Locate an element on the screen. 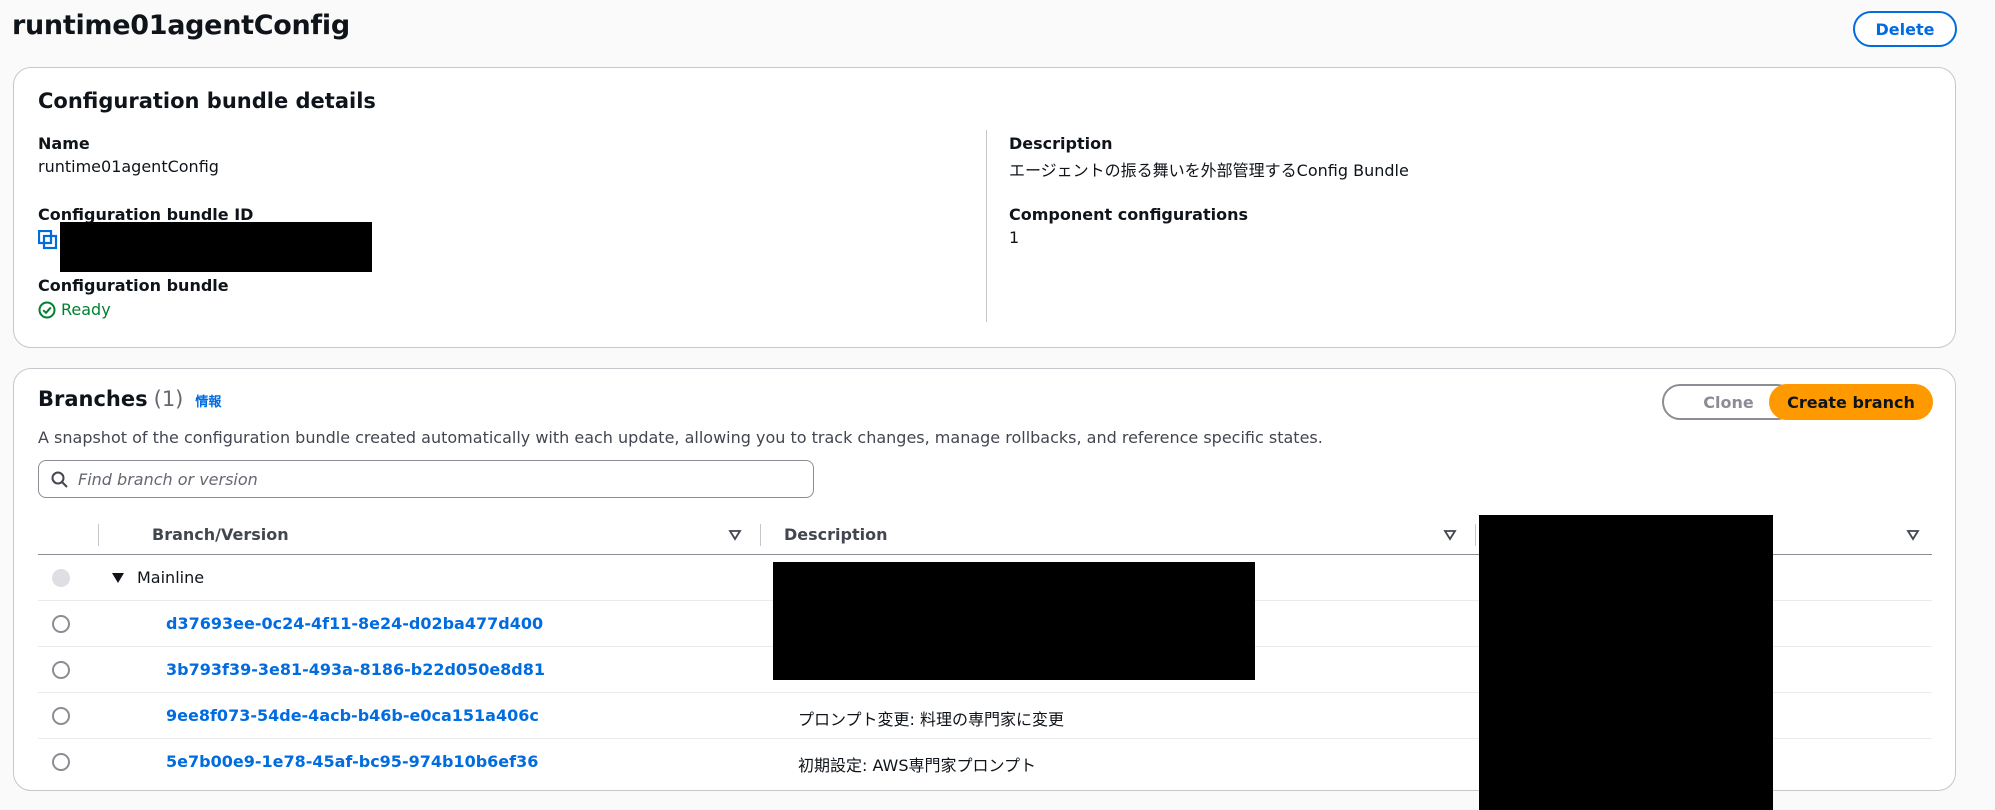 The image size is (1995, 810). page-header: runtime01agentConfig Delete is located at coordinates (992, 30).